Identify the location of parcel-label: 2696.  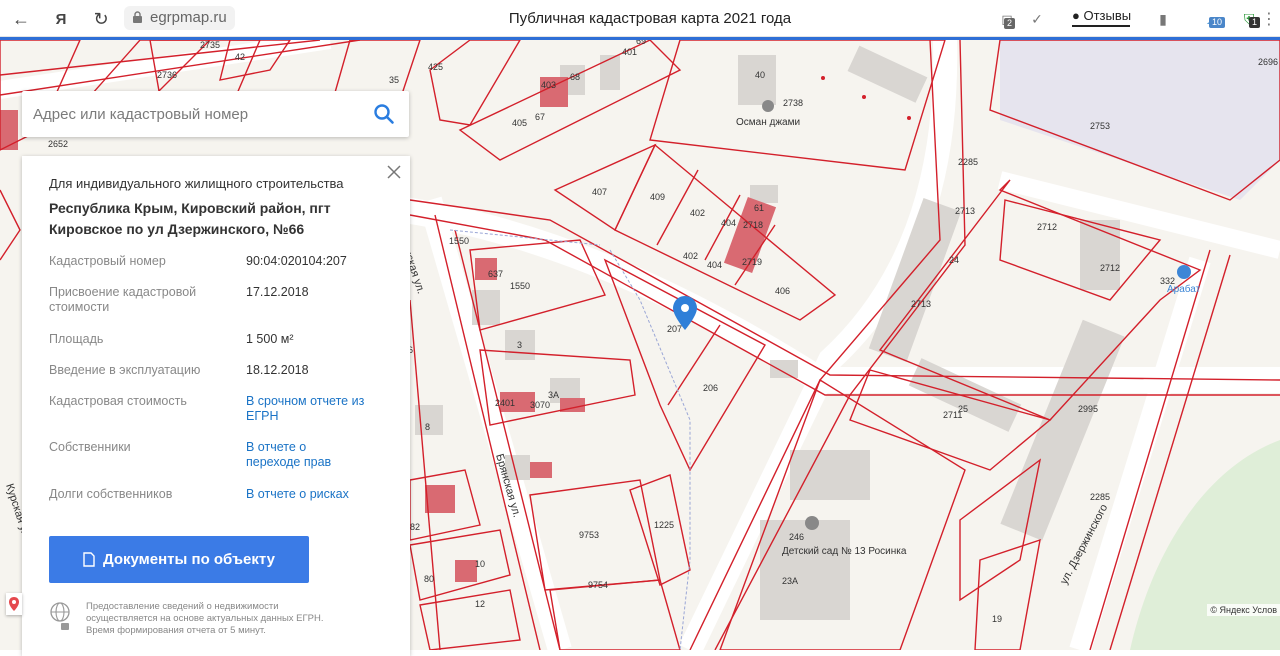
(1268, 62).